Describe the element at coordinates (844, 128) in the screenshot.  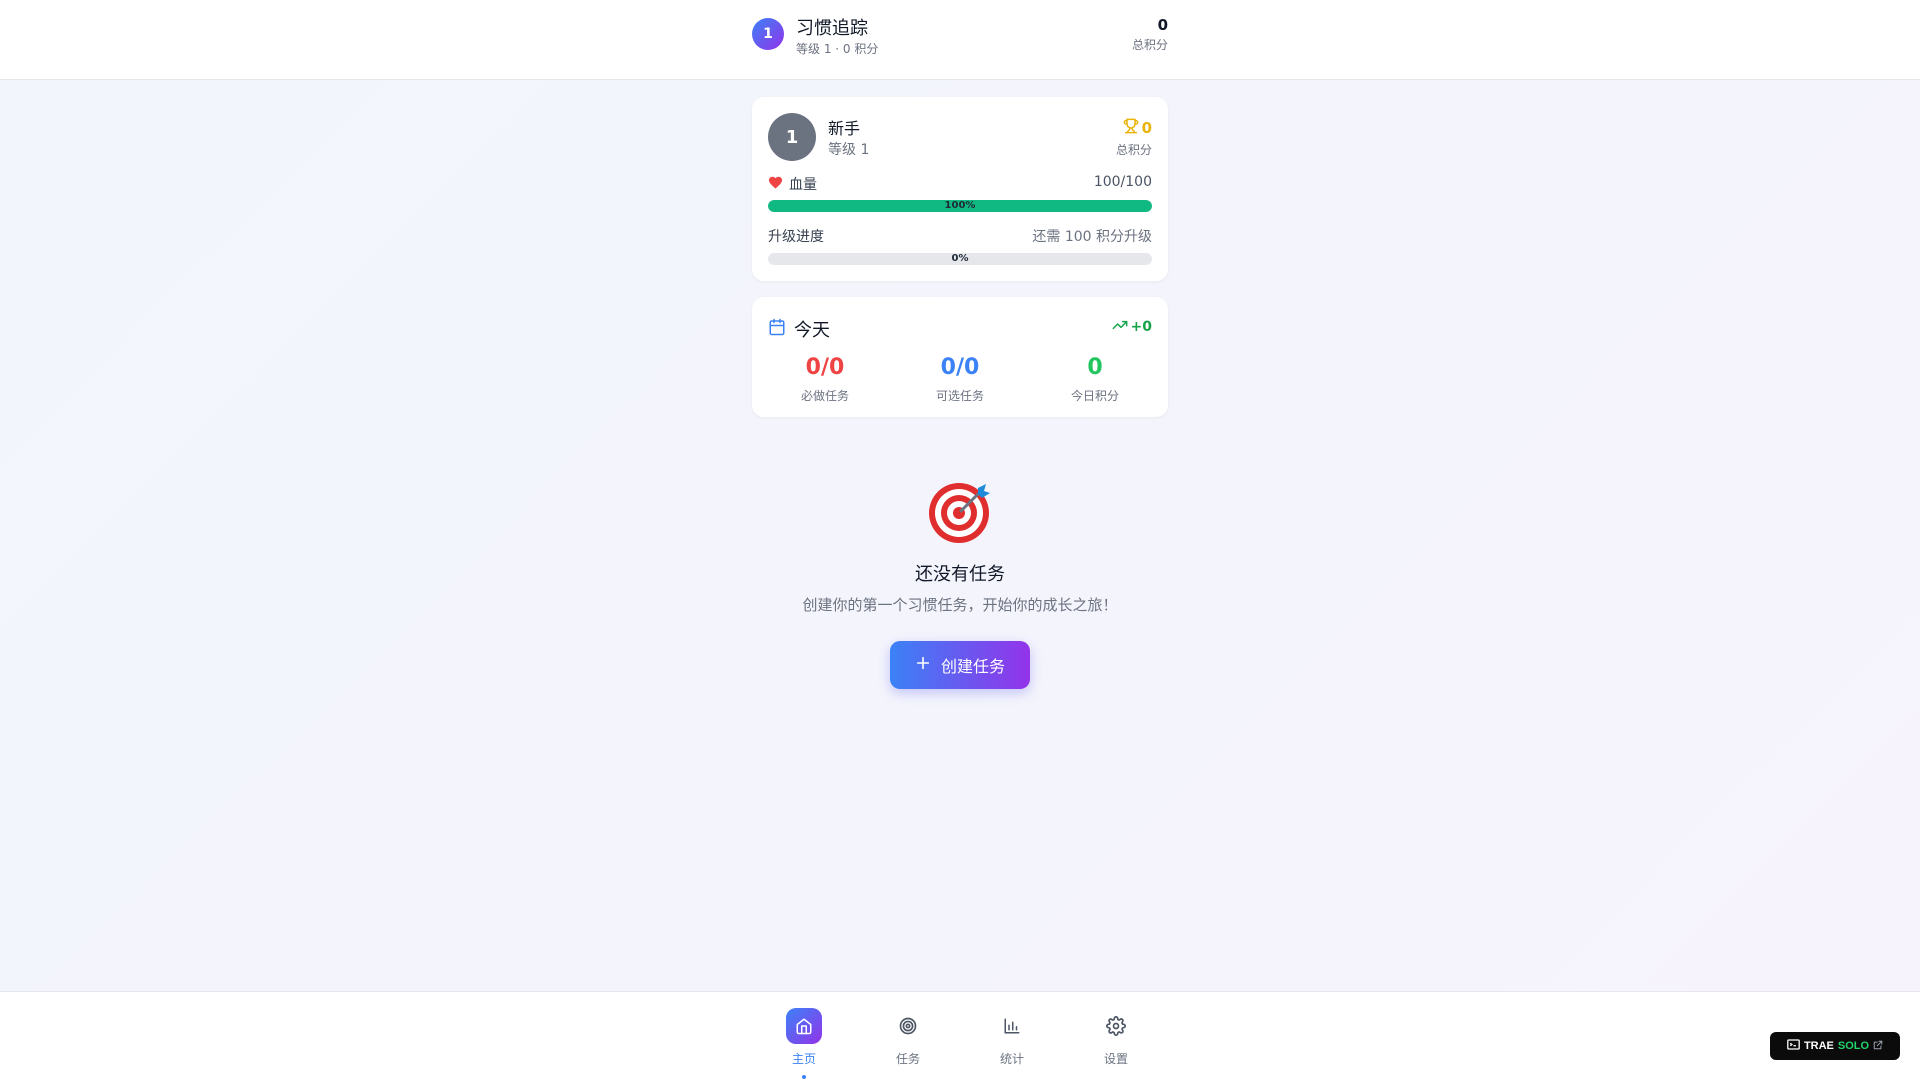
I see `profile-rank-name: 新手` at that location.